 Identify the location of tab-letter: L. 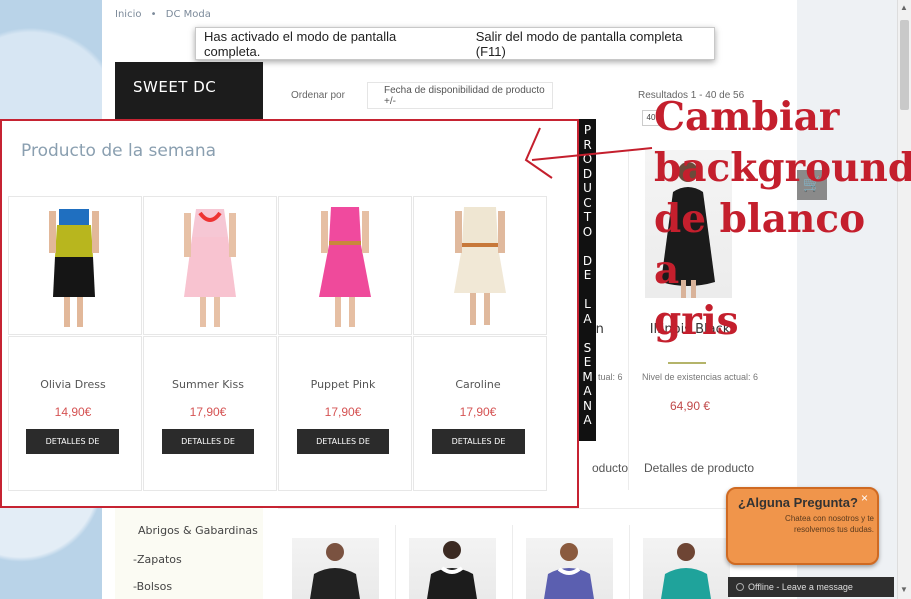
(587, 304).